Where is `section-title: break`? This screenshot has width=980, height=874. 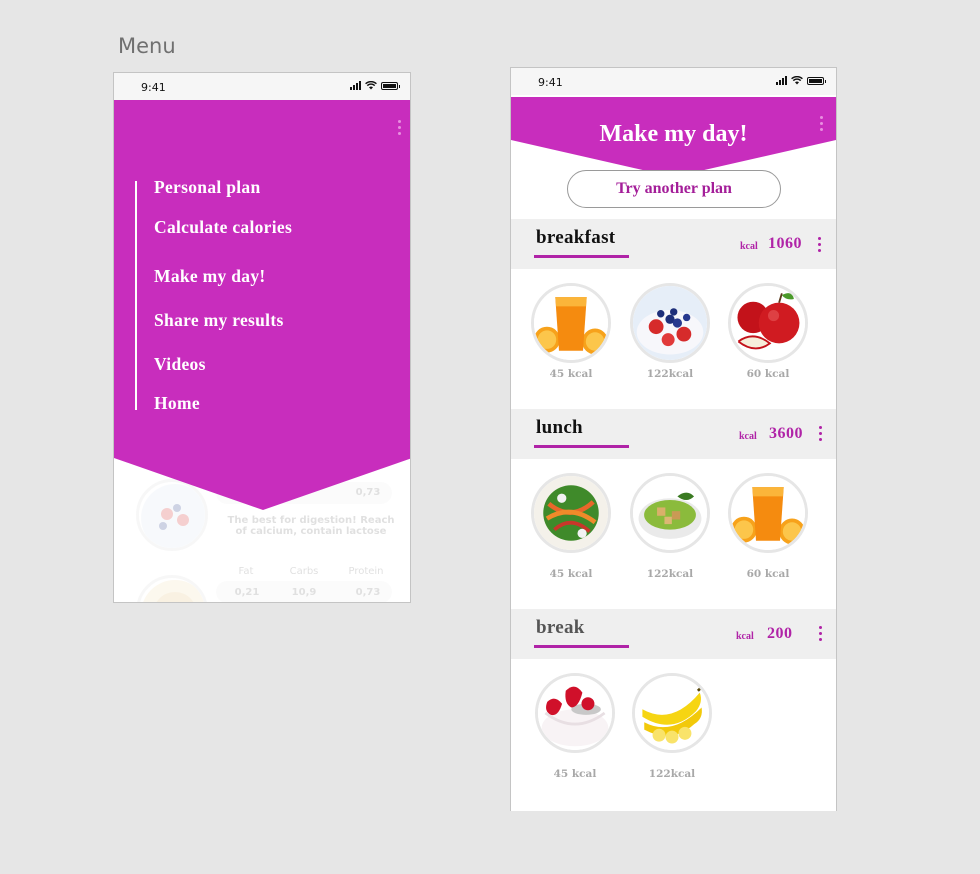 section-title: break is located at coordinates (560, 627).